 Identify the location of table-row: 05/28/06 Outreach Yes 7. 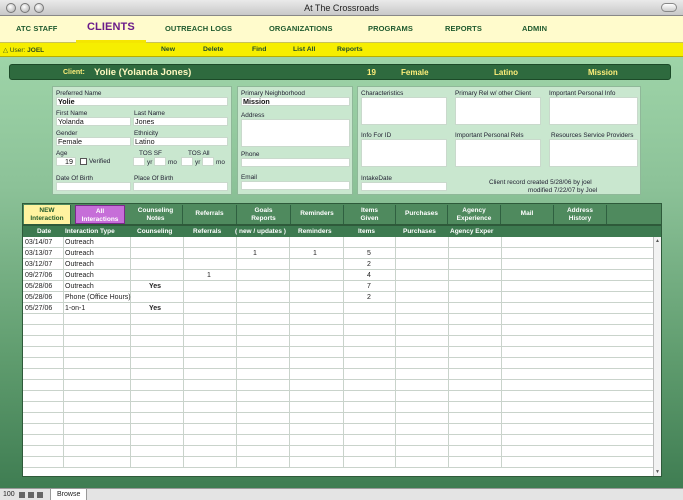
(339, 286).